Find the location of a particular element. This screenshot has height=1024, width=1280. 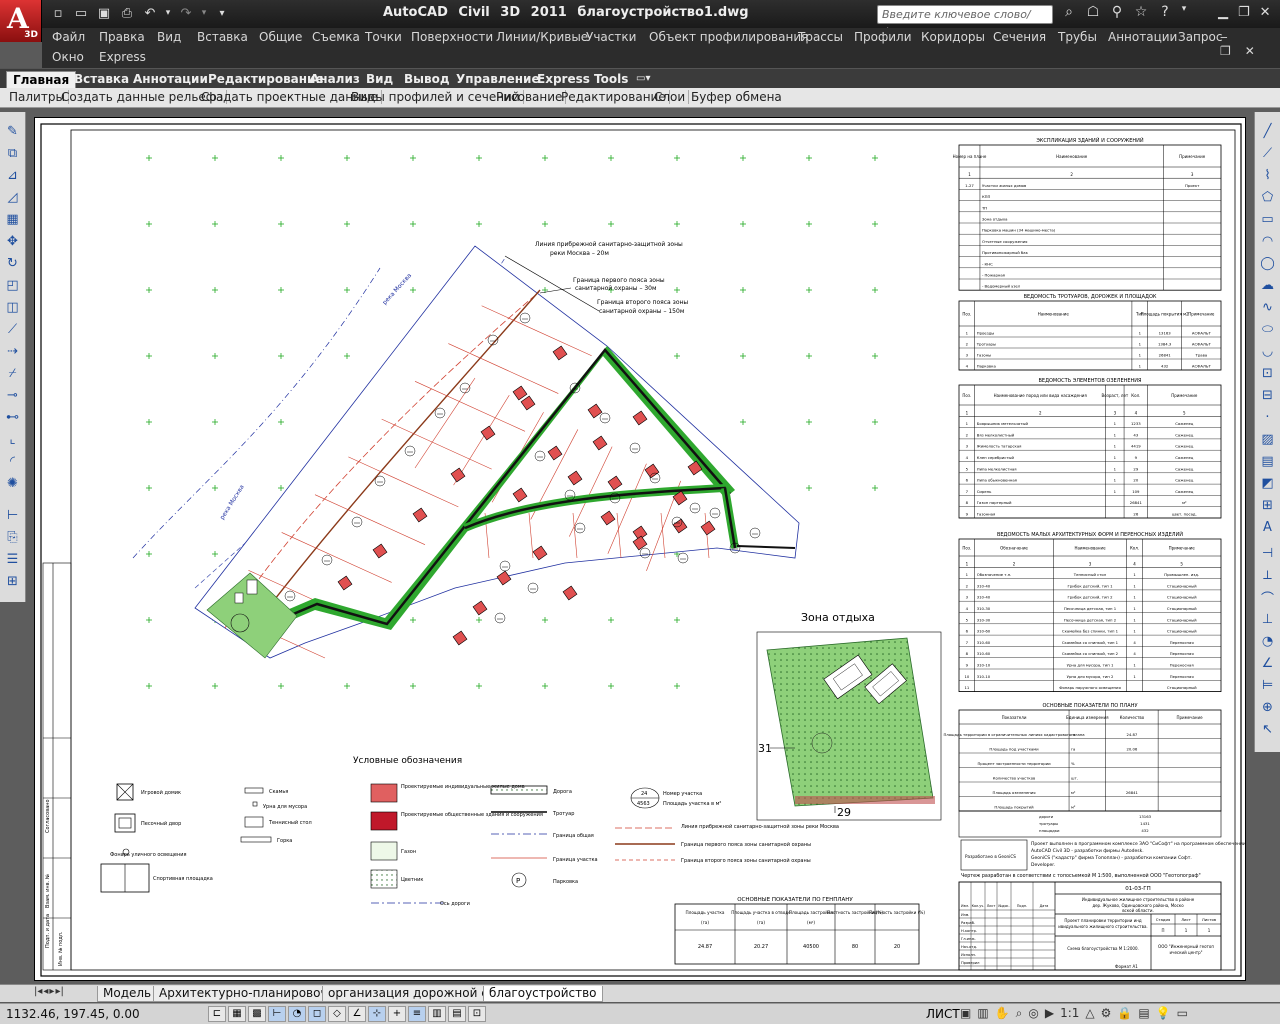

minimize-icon: ▁ is located at coordinates (1223, 12).